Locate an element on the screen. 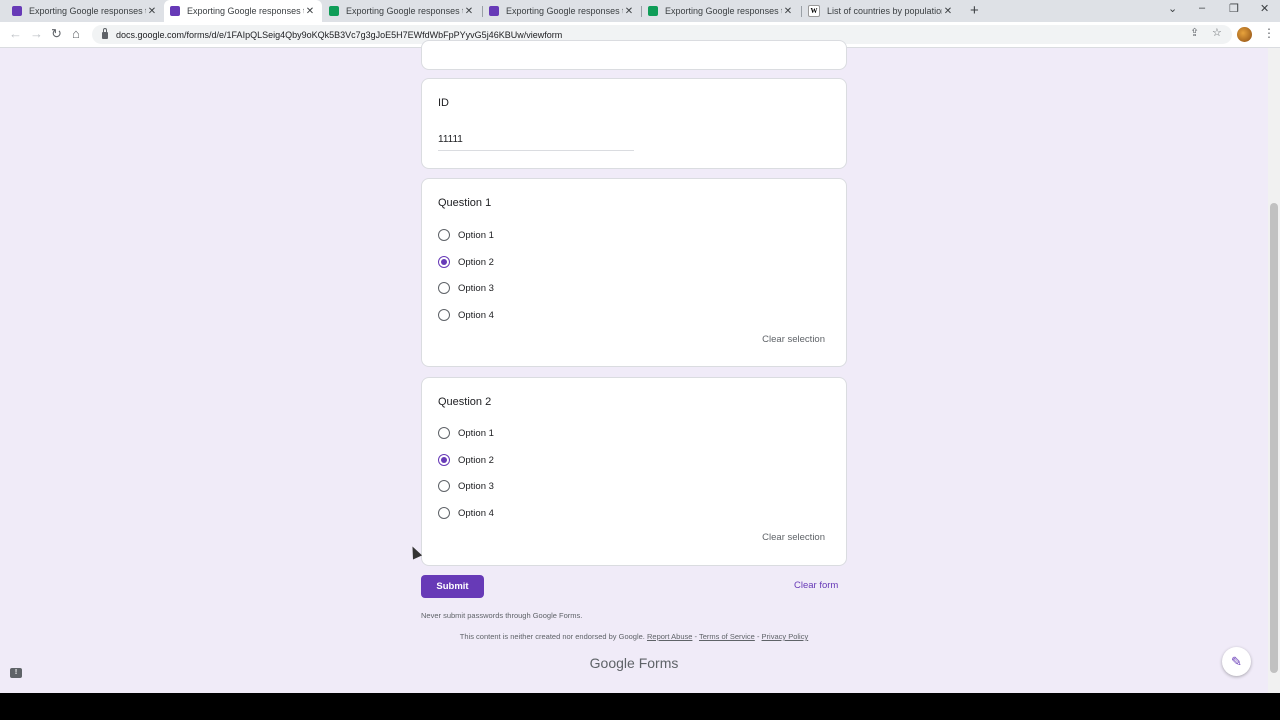 The image size is (1280, 720). clear-form-button: Clear form is located at coordinates (816, 585).